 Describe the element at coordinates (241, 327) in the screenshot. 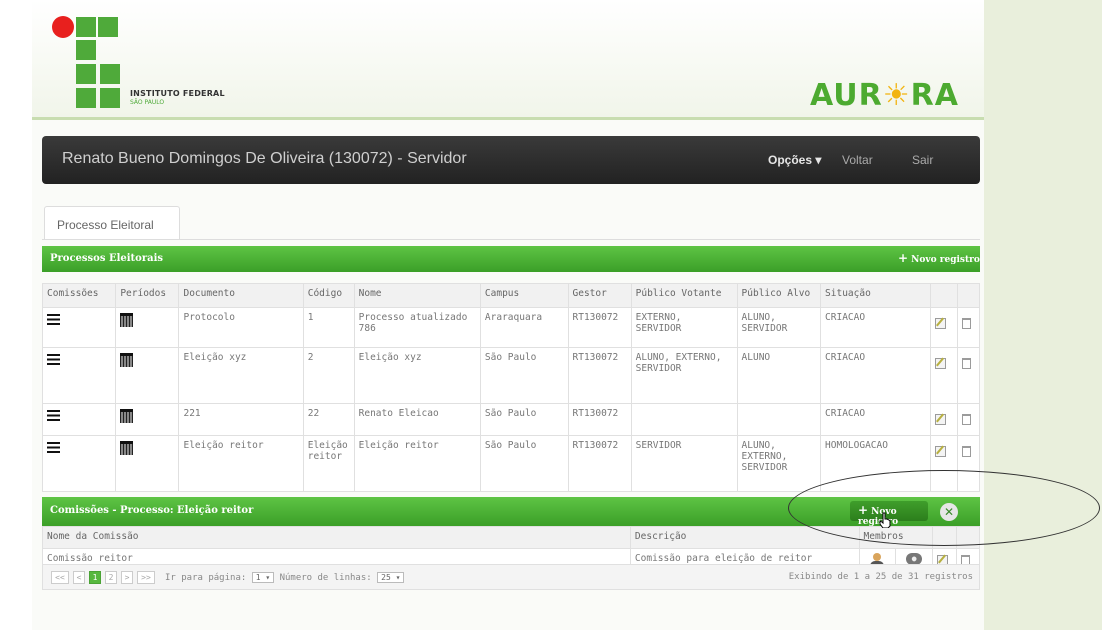

I see `cell-documento: Protocolo` at that location.